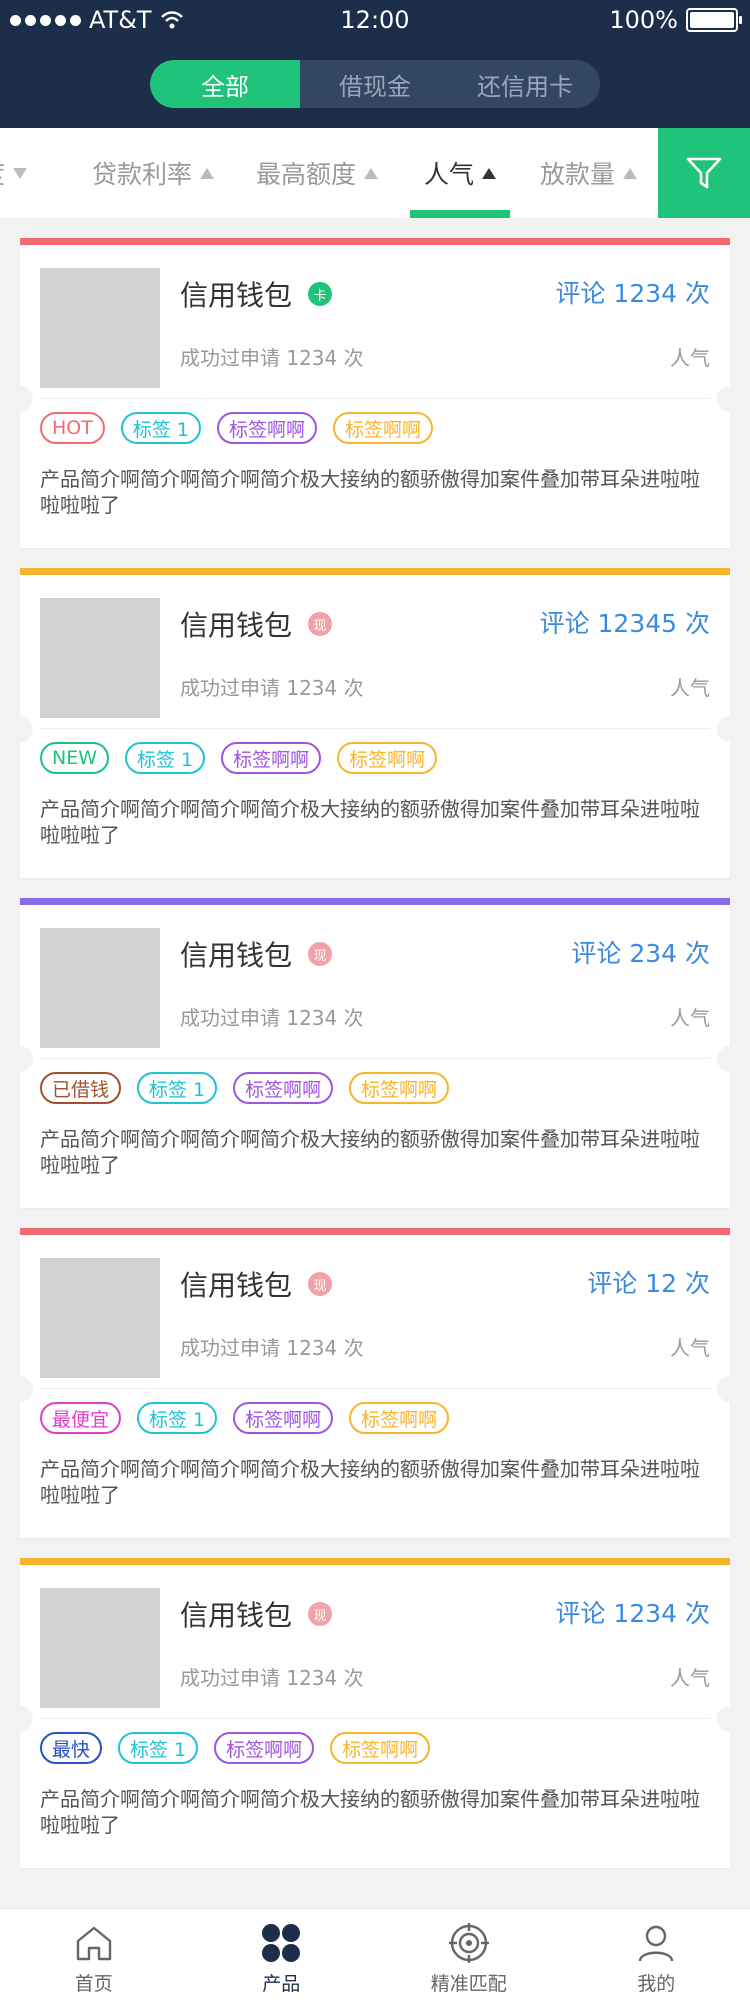  I want to click on tab-label: 首页, so click(94, 1982).